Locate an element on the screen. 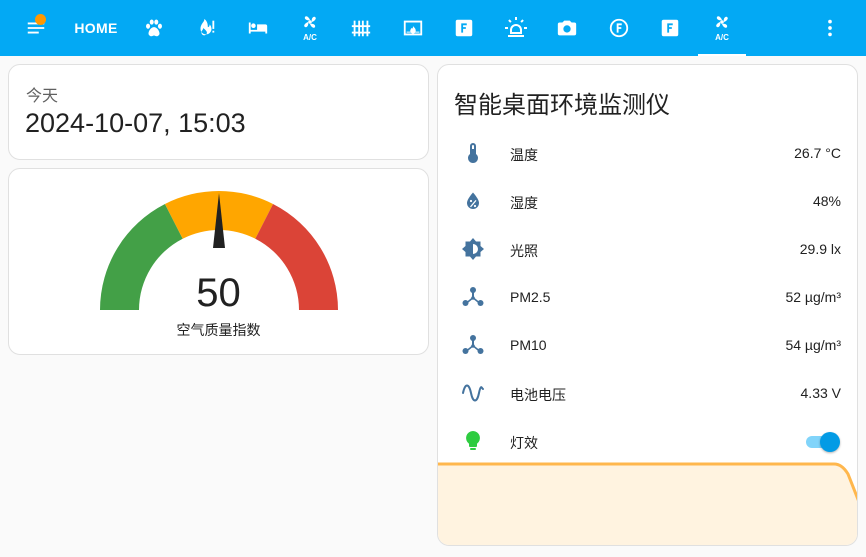 The image size is (866, 557). entity-value: 54 µg/m³ is located at coordinates (813, 345).